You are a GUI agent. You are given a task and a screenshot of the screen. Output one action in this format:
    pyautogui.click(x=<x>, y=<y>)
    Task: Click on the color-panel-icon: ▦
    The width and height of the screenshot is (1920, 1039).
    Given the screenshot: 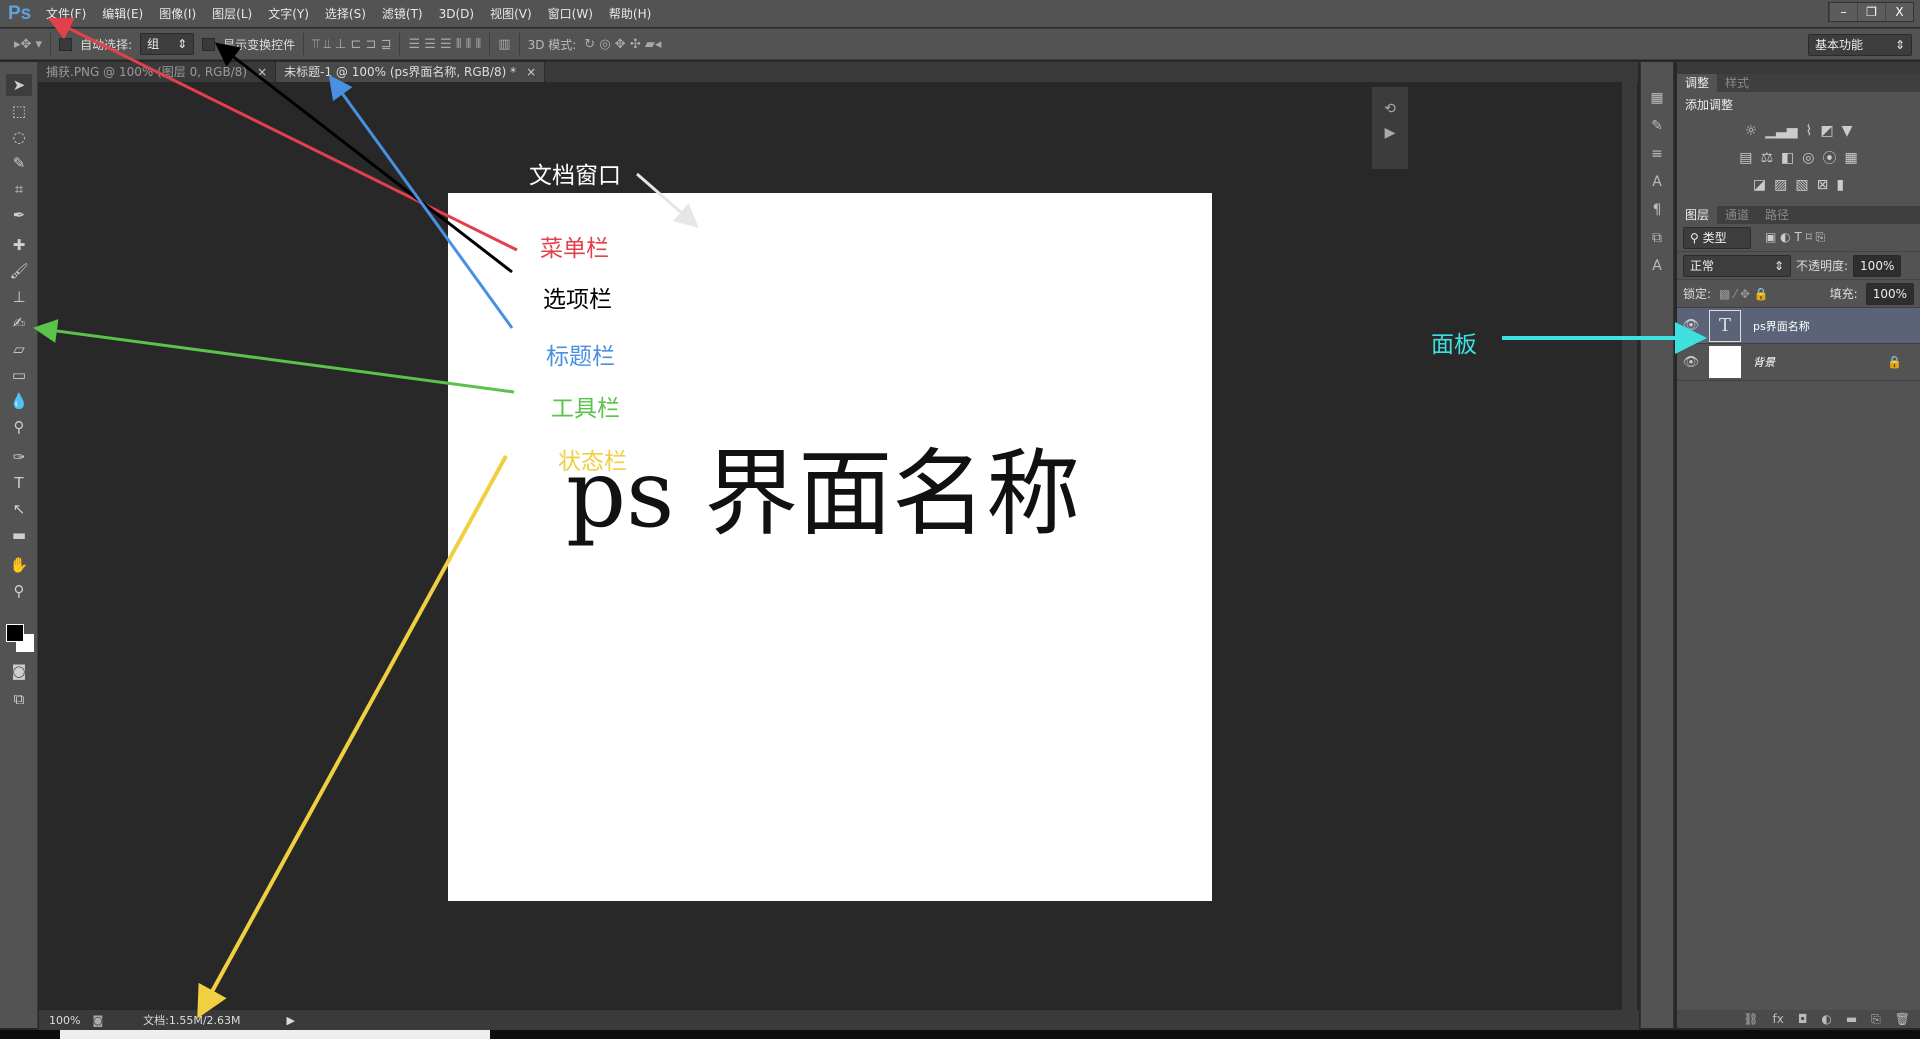 What is the action you would take?
    pyautogui.click(x=1657, y=98)
    